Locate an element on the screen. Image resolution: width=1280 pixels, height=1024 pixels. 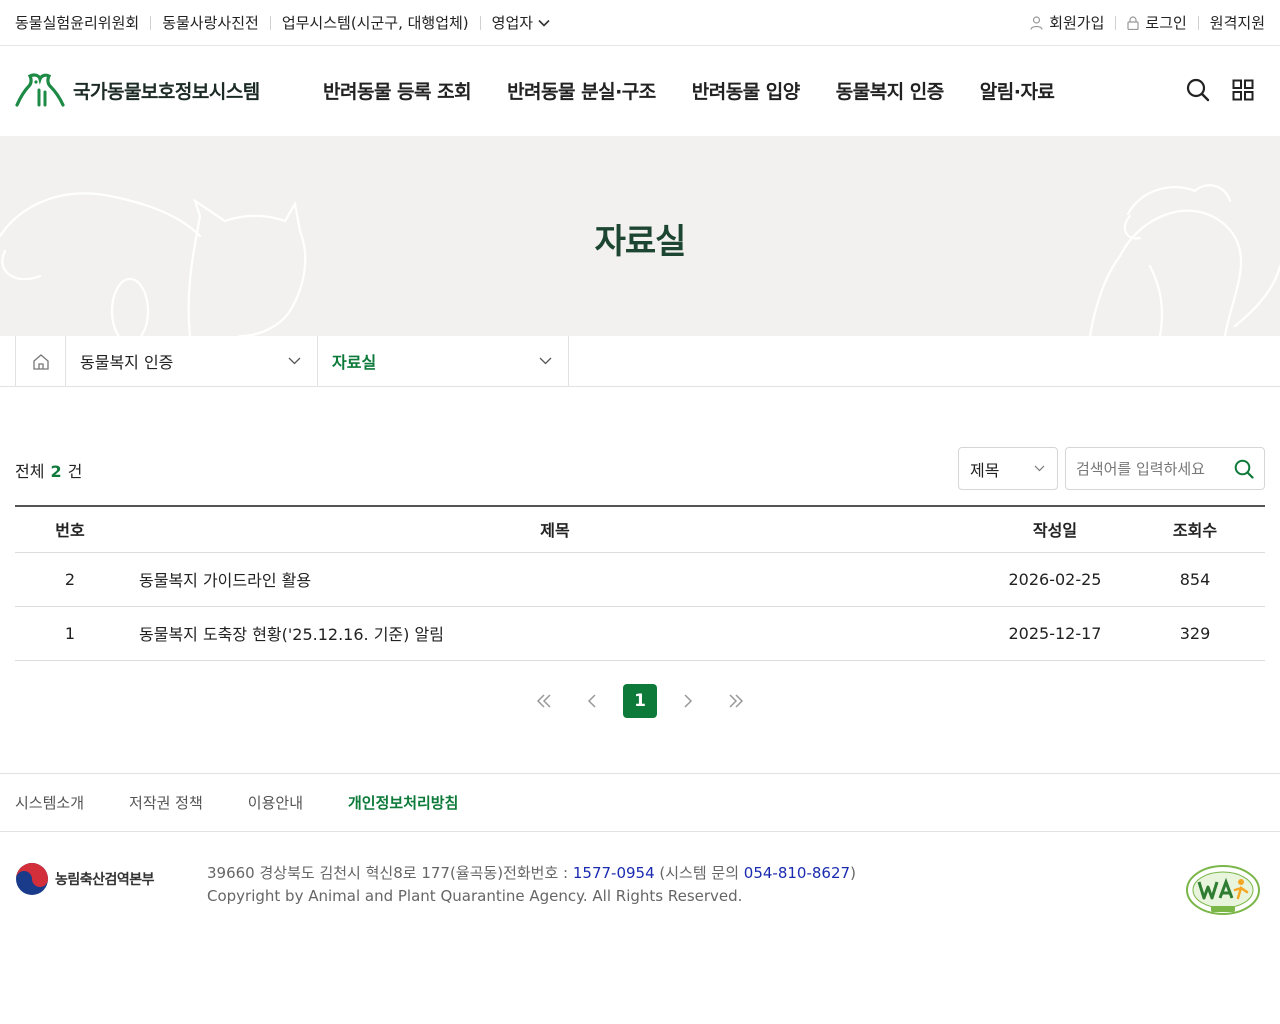
total-prefix: 전체 is located at coordinates (30, 471).